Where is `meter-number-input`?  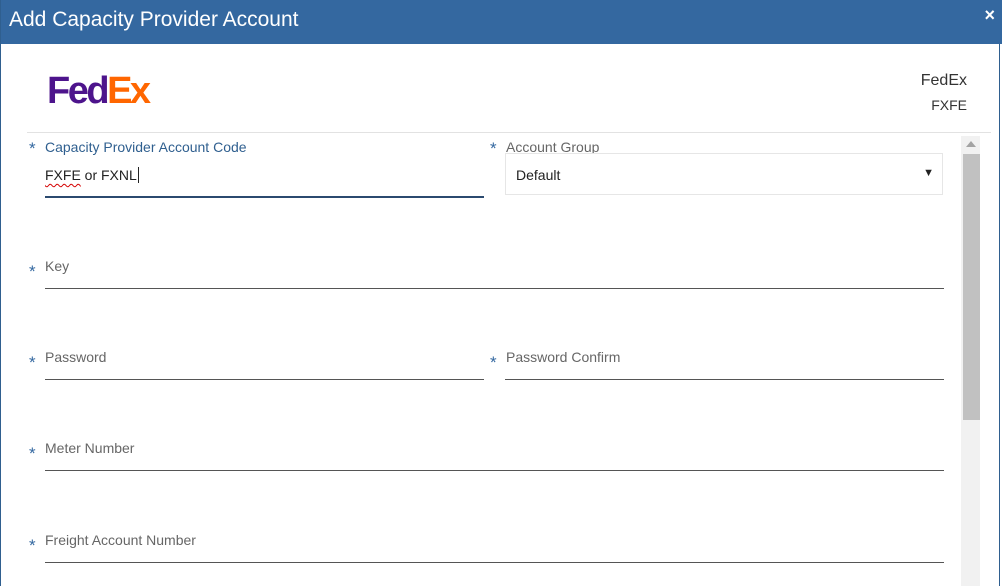 meter-number-input is located at coordinates (494, 470).